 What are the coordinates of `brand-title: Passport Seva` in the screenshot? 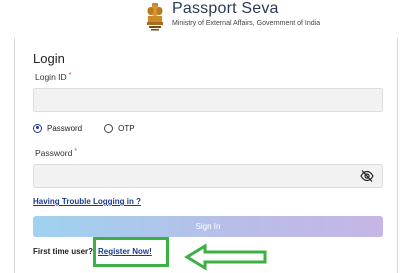 It's located at (225, 8).